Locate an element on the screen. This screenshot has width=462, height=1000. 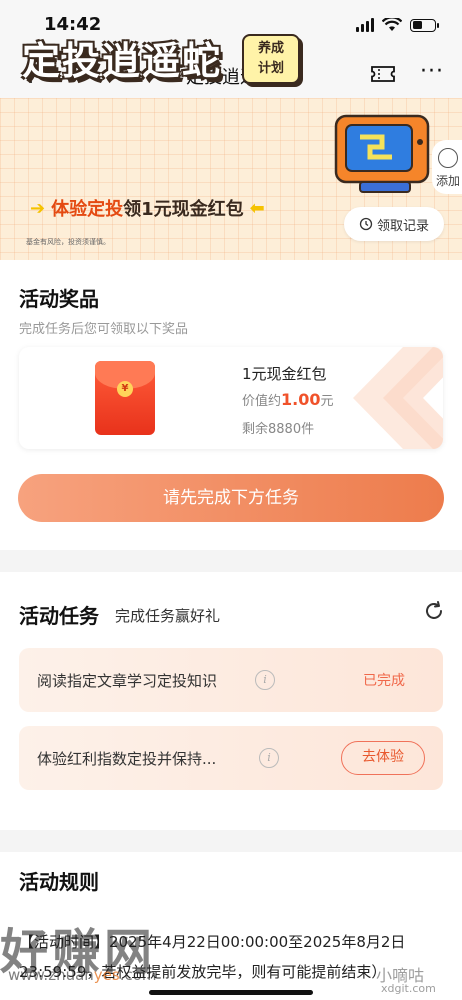
chevron-decoration-icon is located at coordinates (398, 398).